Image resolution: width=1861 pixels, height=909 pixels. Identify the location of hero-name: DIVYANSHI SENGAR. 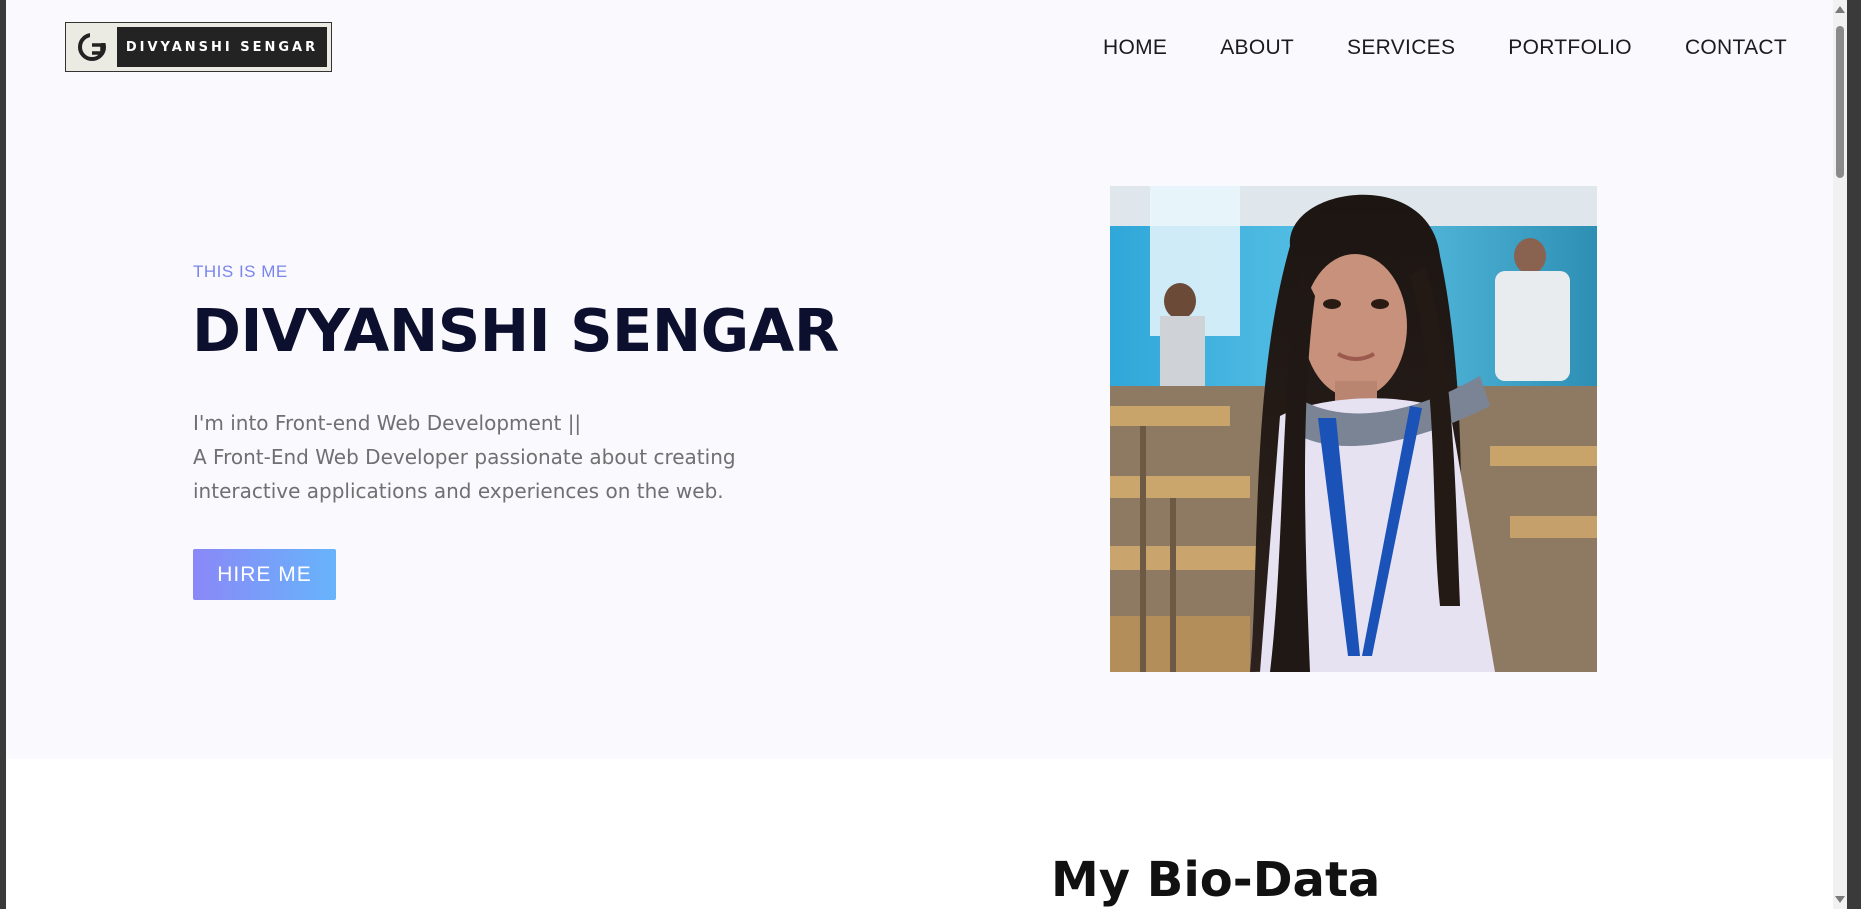
(515, 330).